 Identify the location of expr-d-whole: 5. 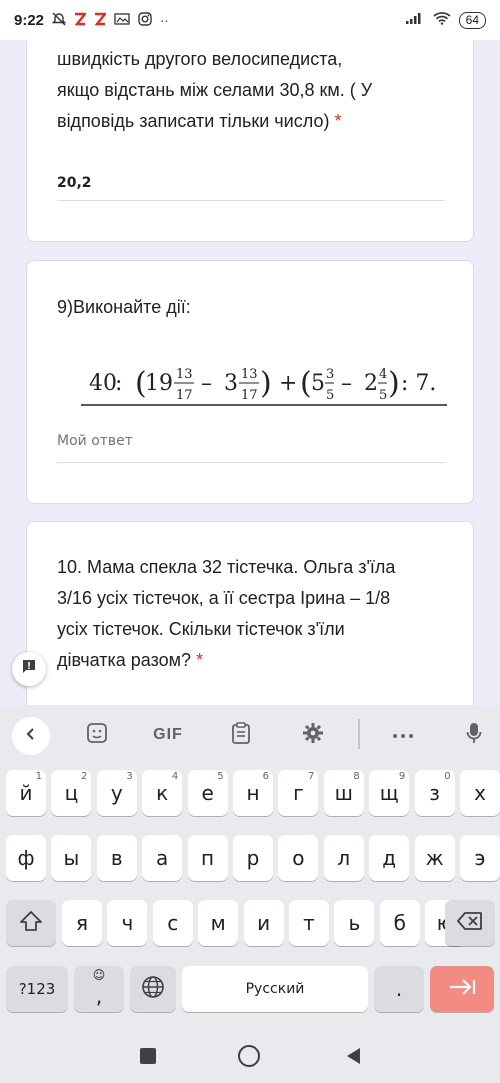
(318, 383).